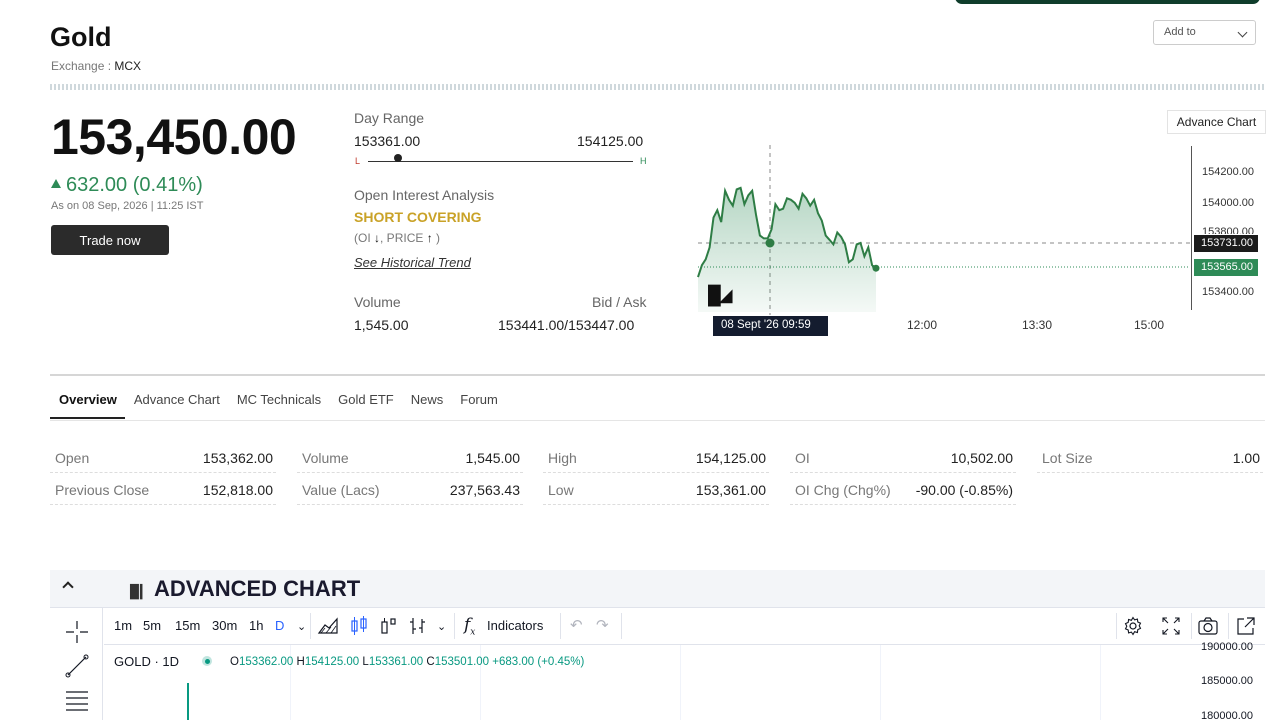 Image resolution: width=1280 pixels, height=720 pixels. Describe the element at coordinates (657, 87) in the screenshot. I see `header-divider` at that location.